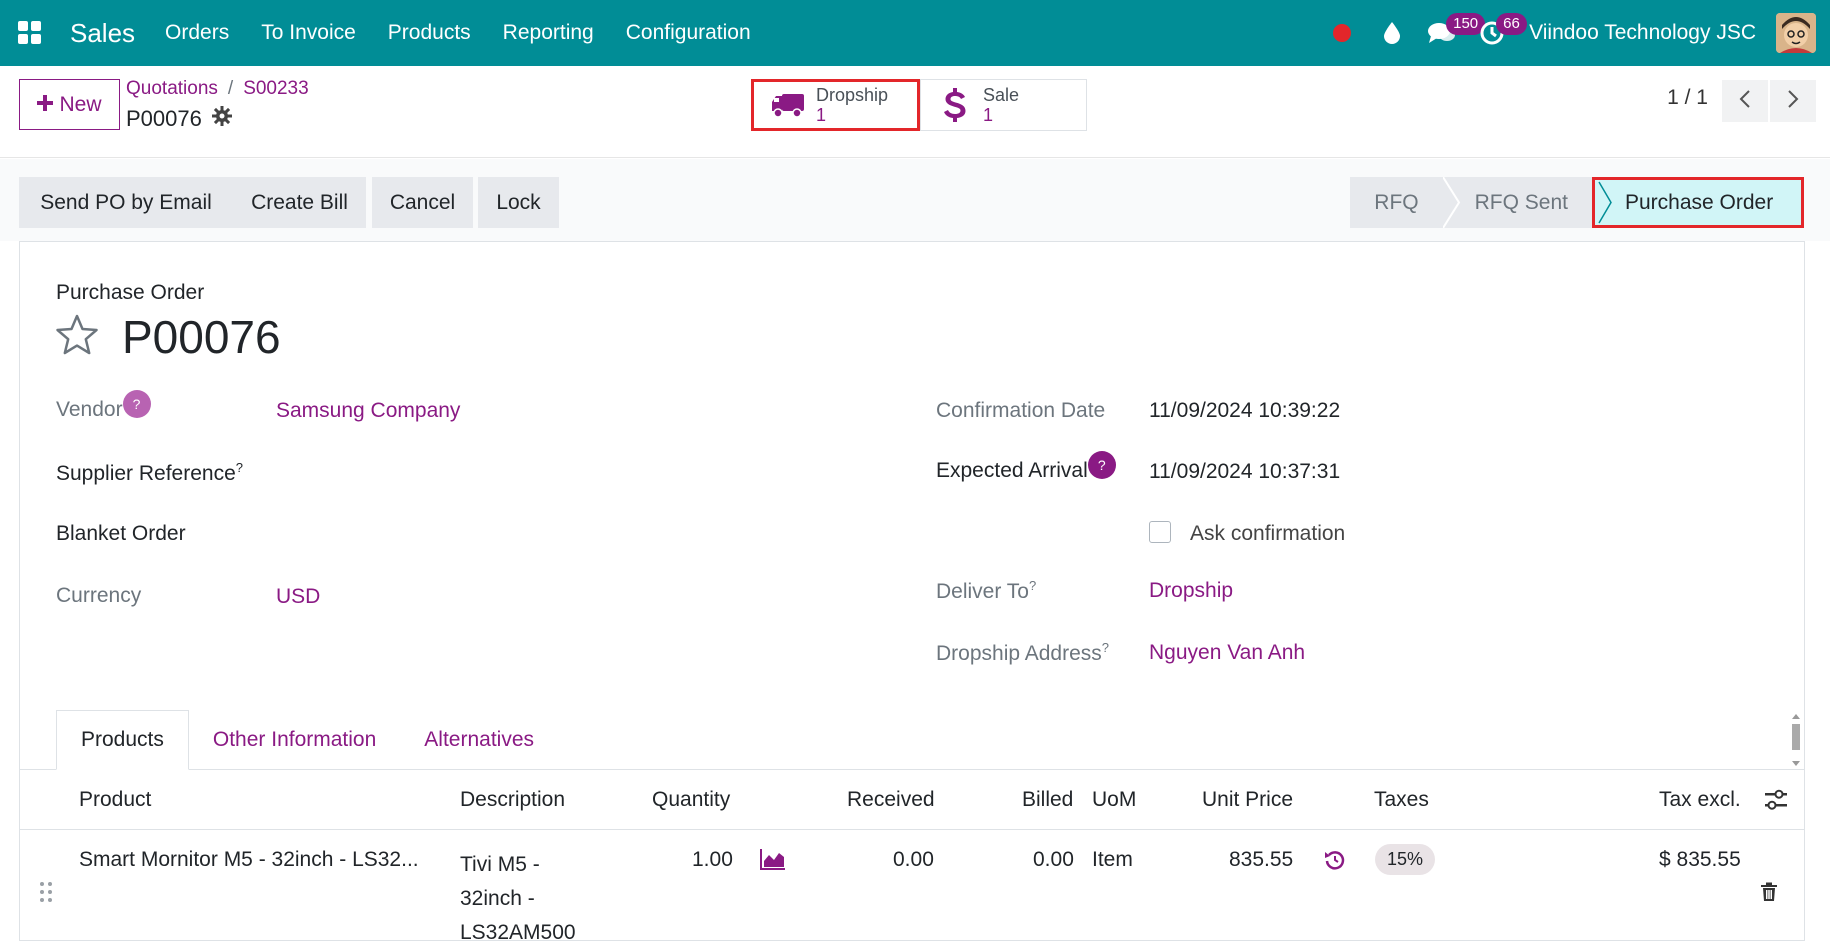  I want to click on column-billed: Billed, so click(1047, 800).